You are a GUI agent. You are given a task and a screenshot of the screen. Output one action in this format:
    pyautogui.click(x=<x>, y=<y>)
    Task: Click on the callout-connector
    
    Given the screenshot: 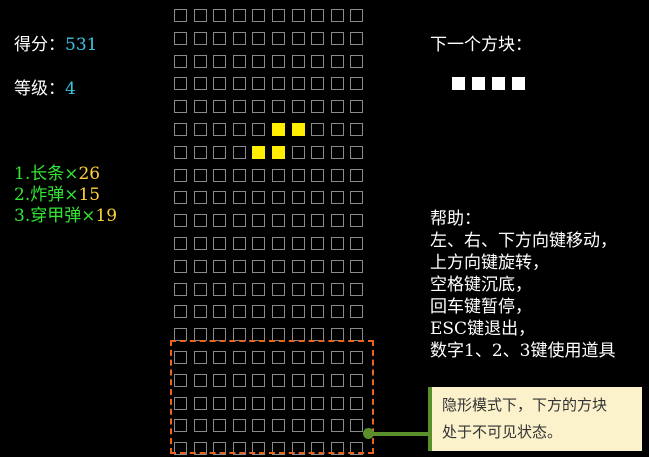 What is the action you would take?
    pyautogui.click(x=401, y=434)
    